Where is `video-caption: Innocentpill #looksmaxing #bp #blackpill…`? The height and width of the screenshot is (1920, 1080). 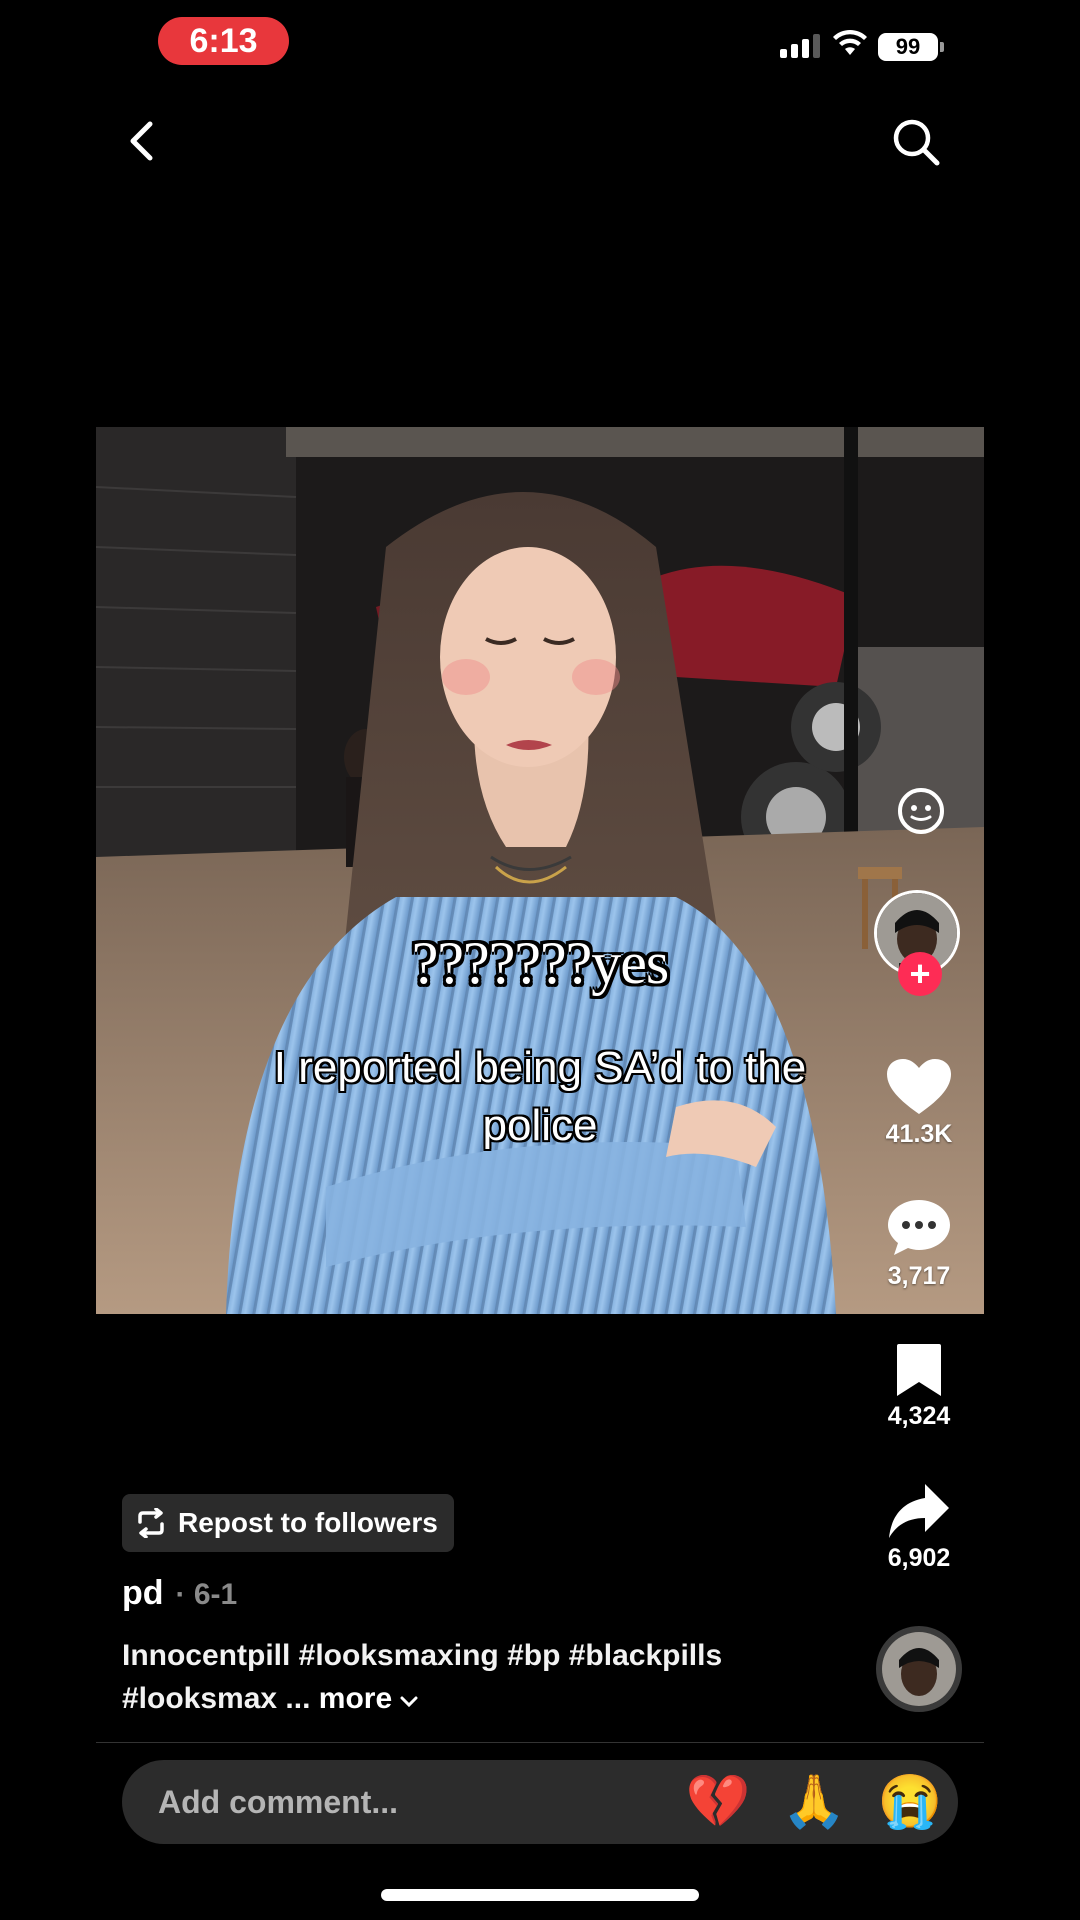
video-caption: Innocentpill #looksmaxing #bp #blackpill… is located at coordinates (472, 1677).